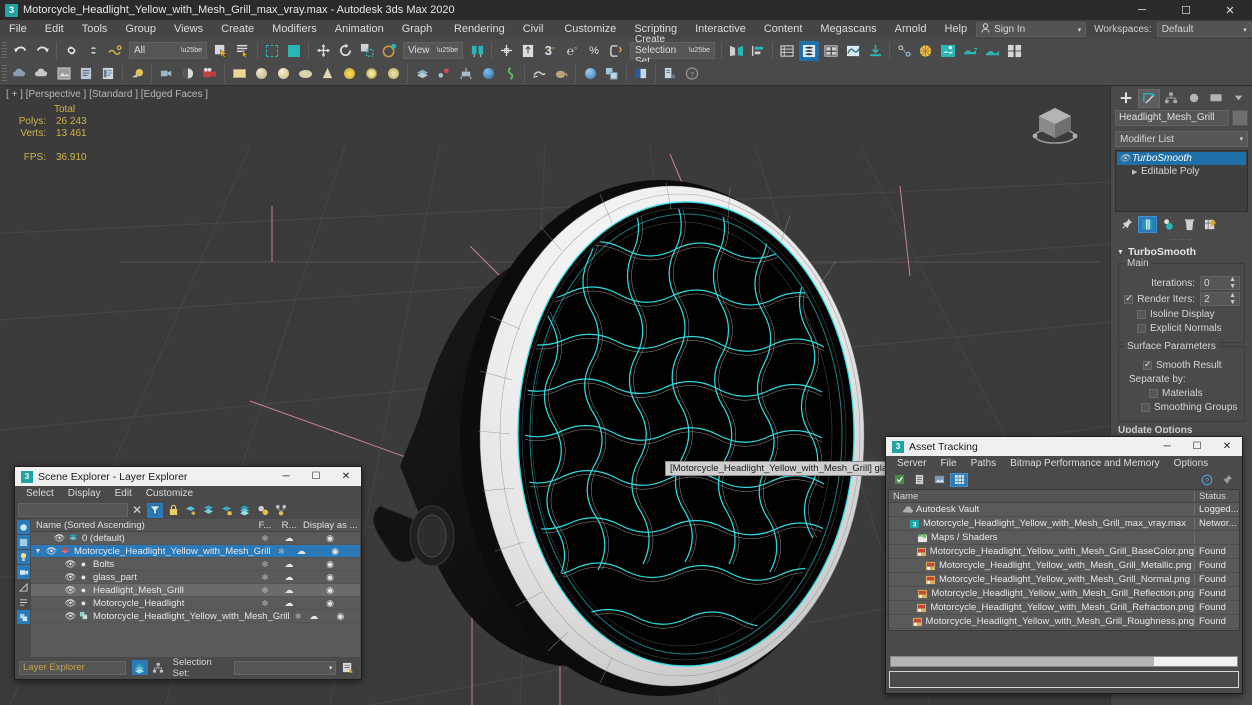 The height and width of the screenshot is (705, 1252). I want to click on shapes-filter-icon, so click(23, 602).